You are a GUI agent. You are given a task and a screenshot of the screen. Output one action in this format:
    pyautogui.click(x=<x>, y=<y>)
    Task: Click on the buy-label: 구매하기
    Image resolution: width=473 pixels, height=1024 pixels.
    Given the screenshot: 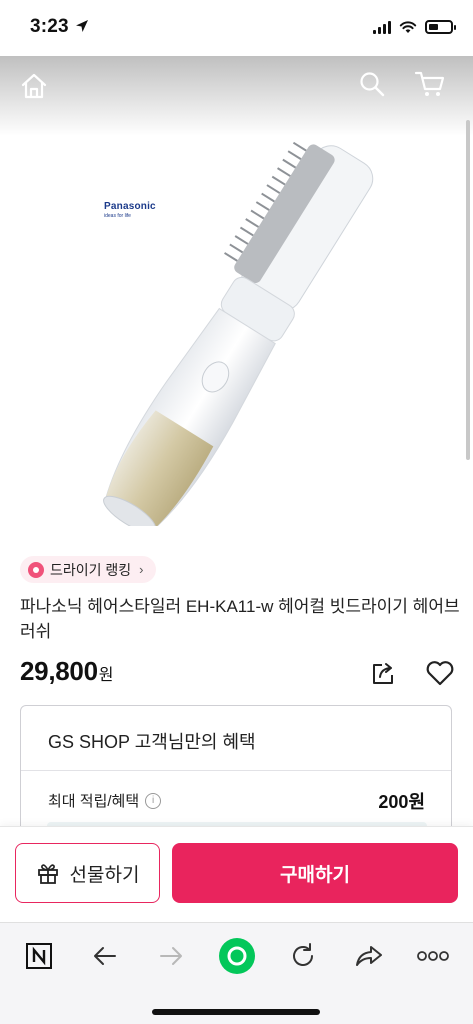 What is the action you would take?
    pyautogui.click(x=315, y=875)
    